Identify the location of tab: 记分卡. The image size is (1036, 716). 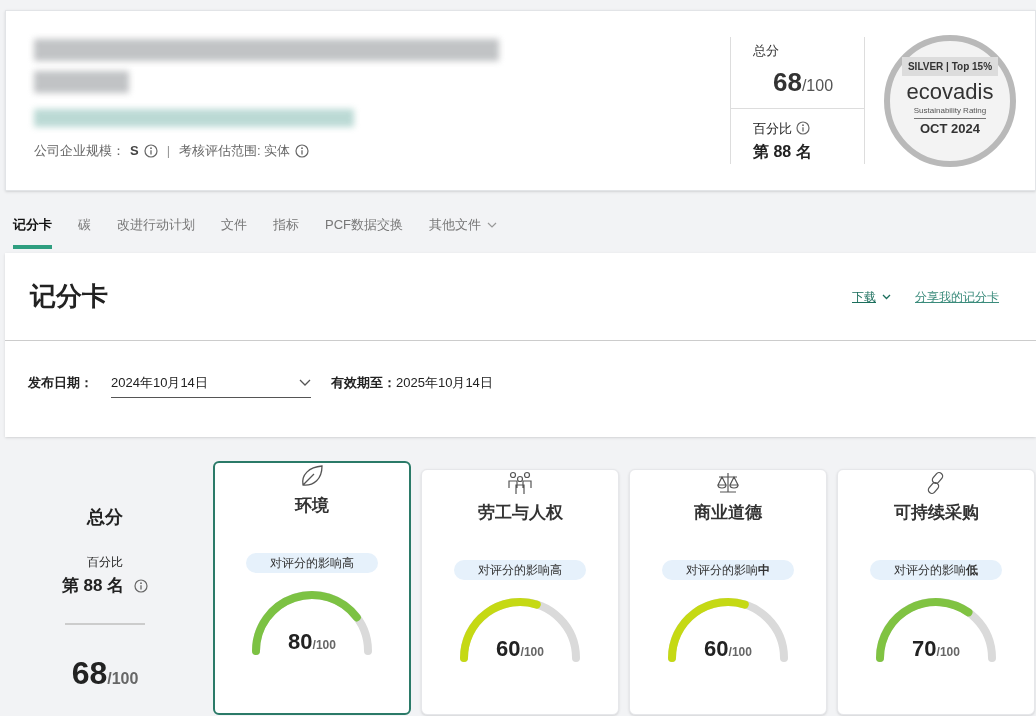
(32, 232).